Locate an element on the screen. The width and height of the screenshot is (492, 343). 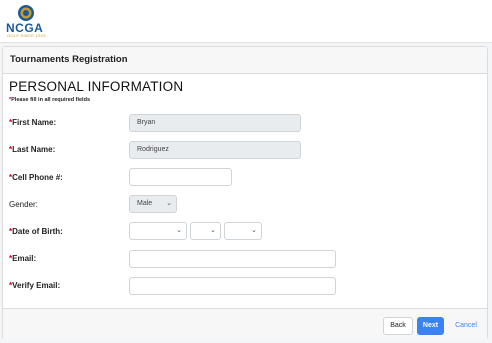
first-name-label-text: First Name: is located at coordinates (34, 122).